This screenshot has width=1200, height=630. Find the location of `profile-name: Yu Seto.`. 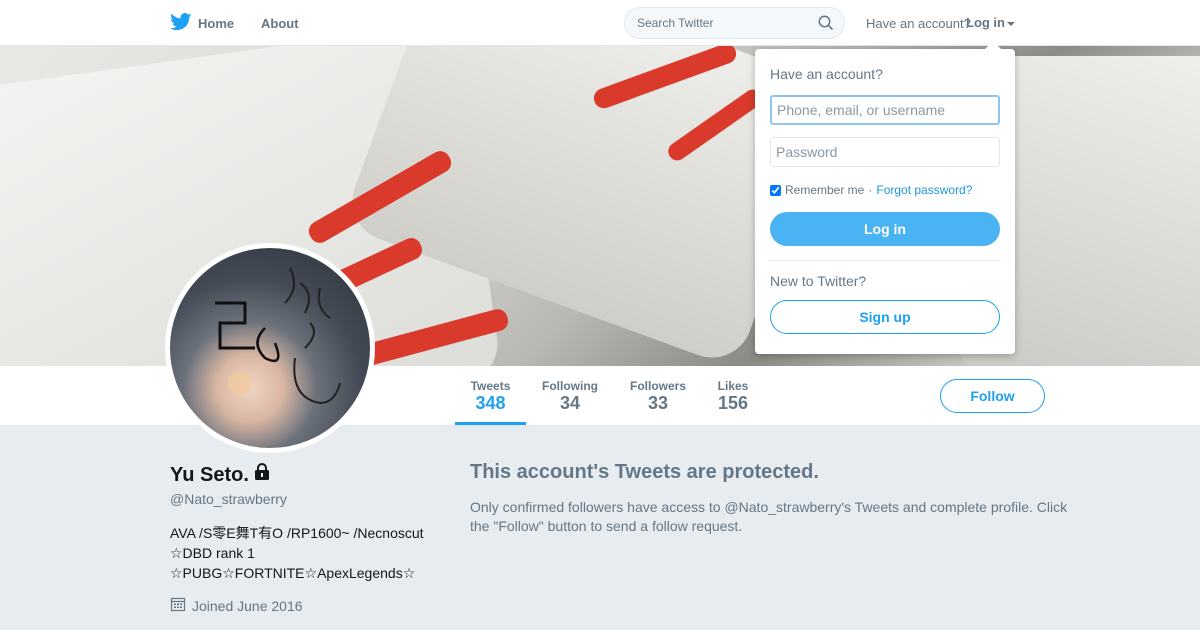

profile-name: Yu Seto. is located at coordinates (220, 475).